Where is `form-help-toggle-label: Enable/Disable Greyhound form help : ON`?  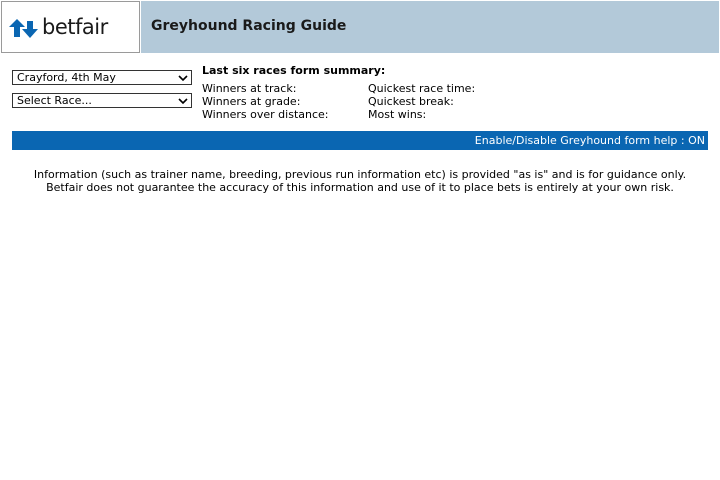 form-help-toggle-label: Enable/Disable Greyhound form help : ON is located at coordinates (590, 140).